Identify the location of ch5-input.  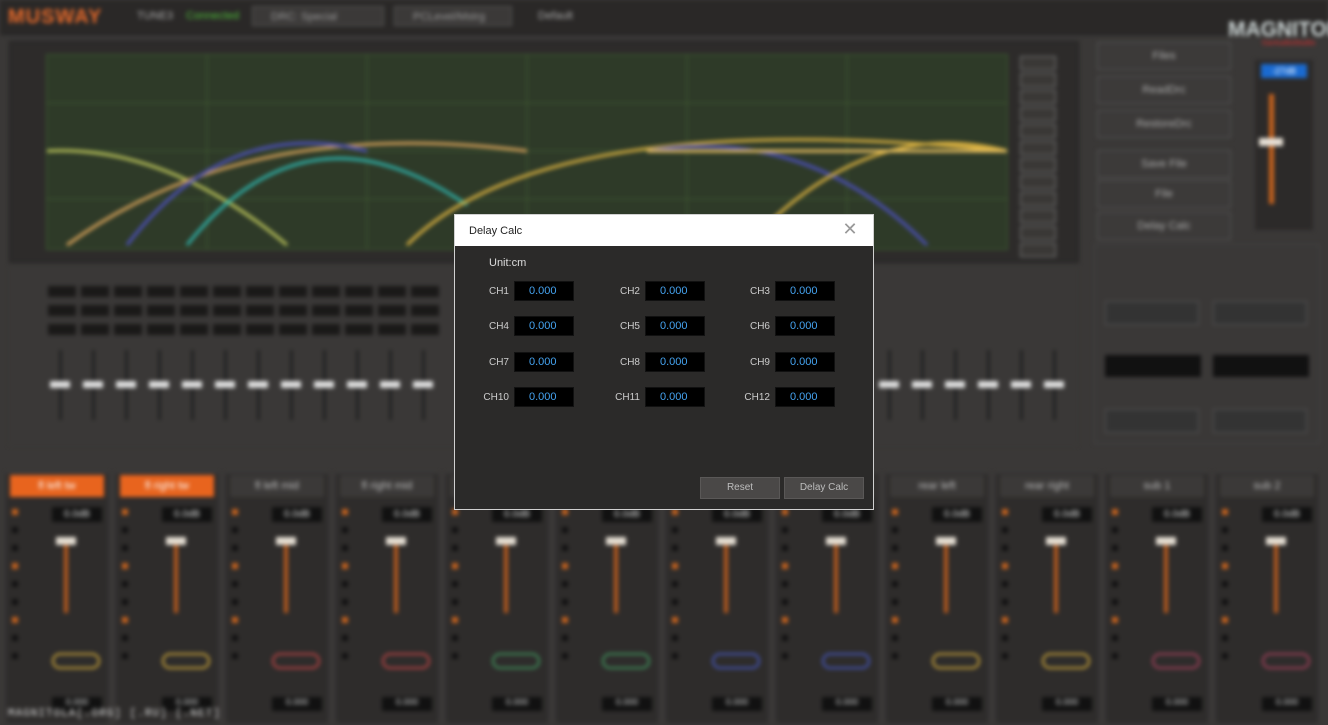
(675, 326).